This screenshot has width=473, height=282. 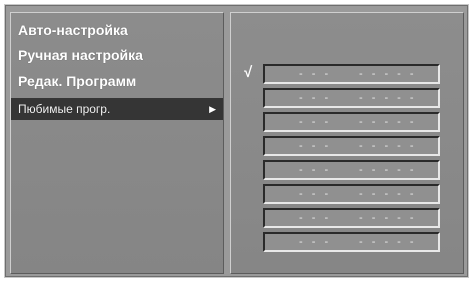 I want to click on menu-item-auto-tuning: Авто-настройка, so click(x=117, y=30).